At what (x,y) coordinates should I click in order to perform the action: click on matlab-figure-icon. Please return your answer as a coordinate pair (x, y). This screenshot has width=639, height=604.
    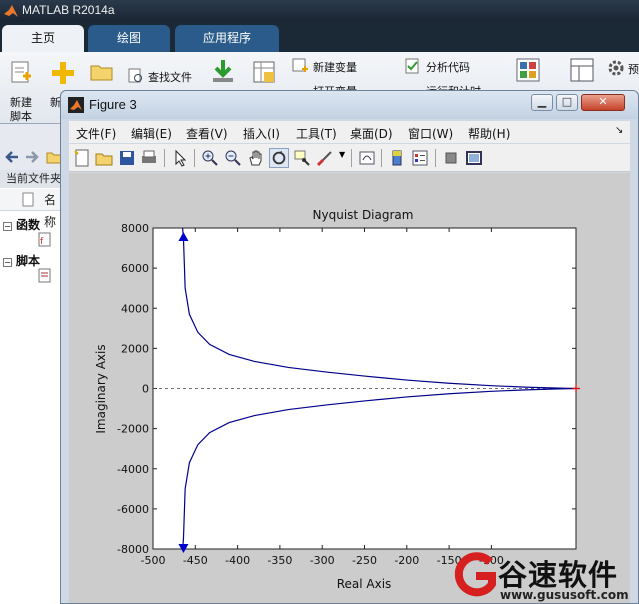
    Looking at the image, I should click on (76, 105).